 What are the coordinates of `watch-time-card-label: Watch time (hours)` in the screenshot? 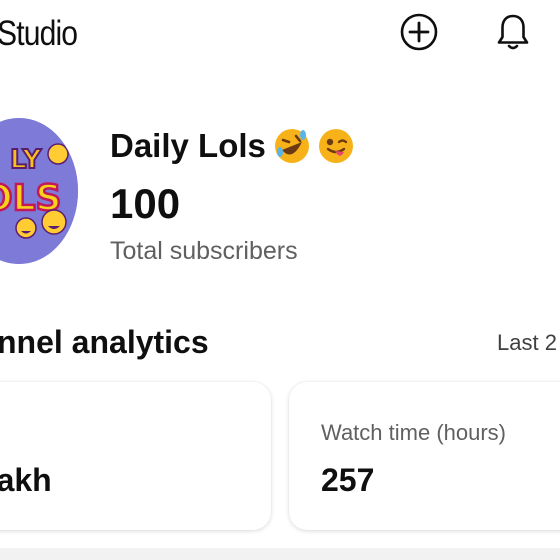 It's located at (414, 432).